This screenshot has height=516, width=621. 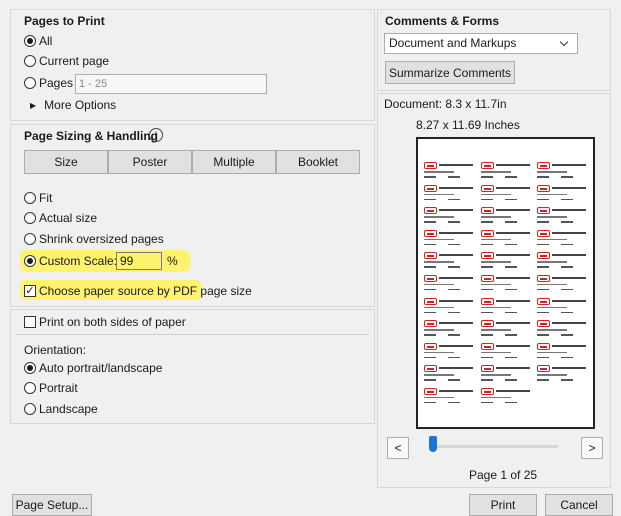 I want to click on radio-pages-dot, so click(x=30, y=83).